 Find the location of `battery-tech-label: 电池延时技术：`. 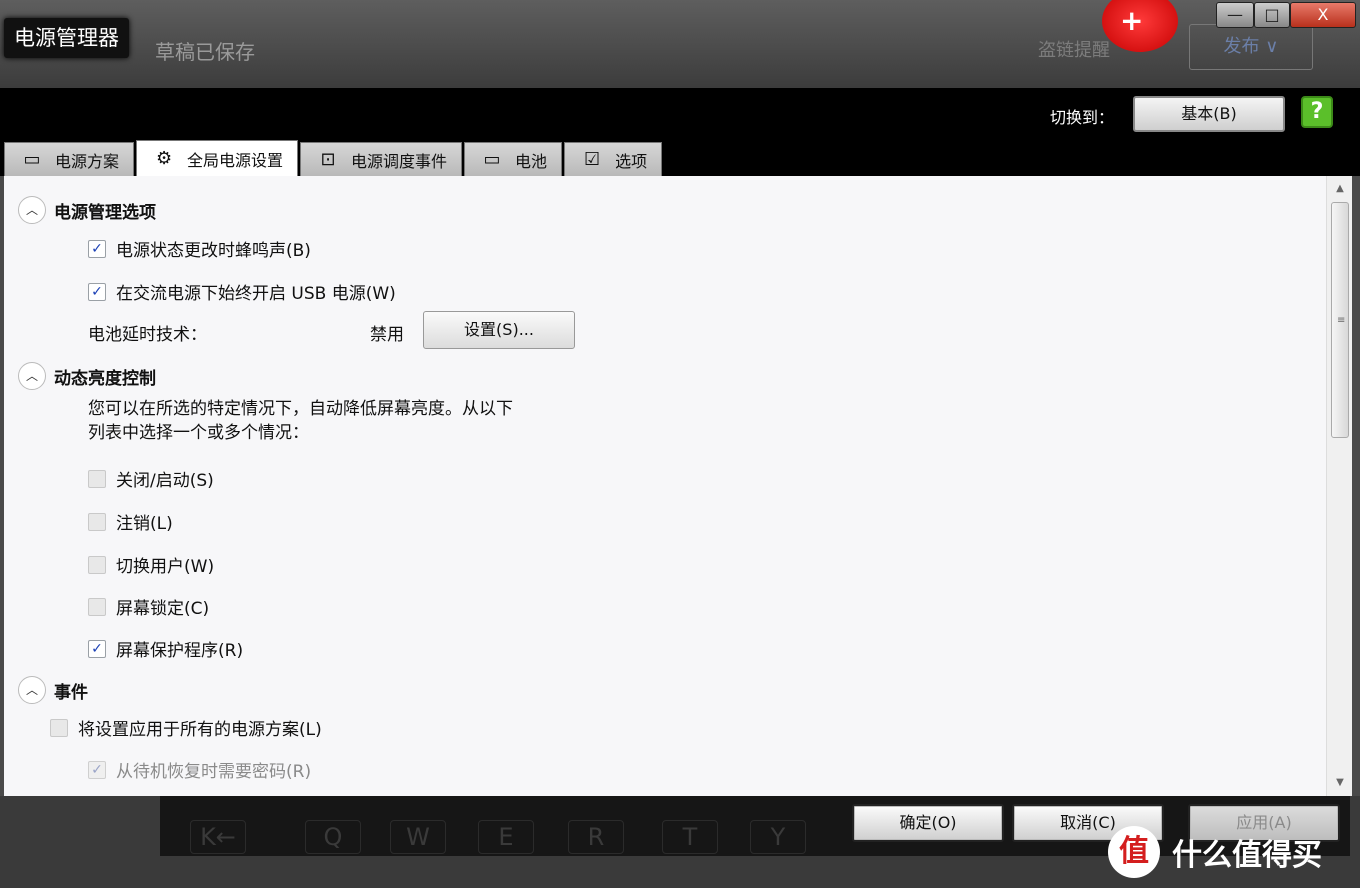

battery-tech-label: 电池延时技术： is located at coordinates (147, 335).